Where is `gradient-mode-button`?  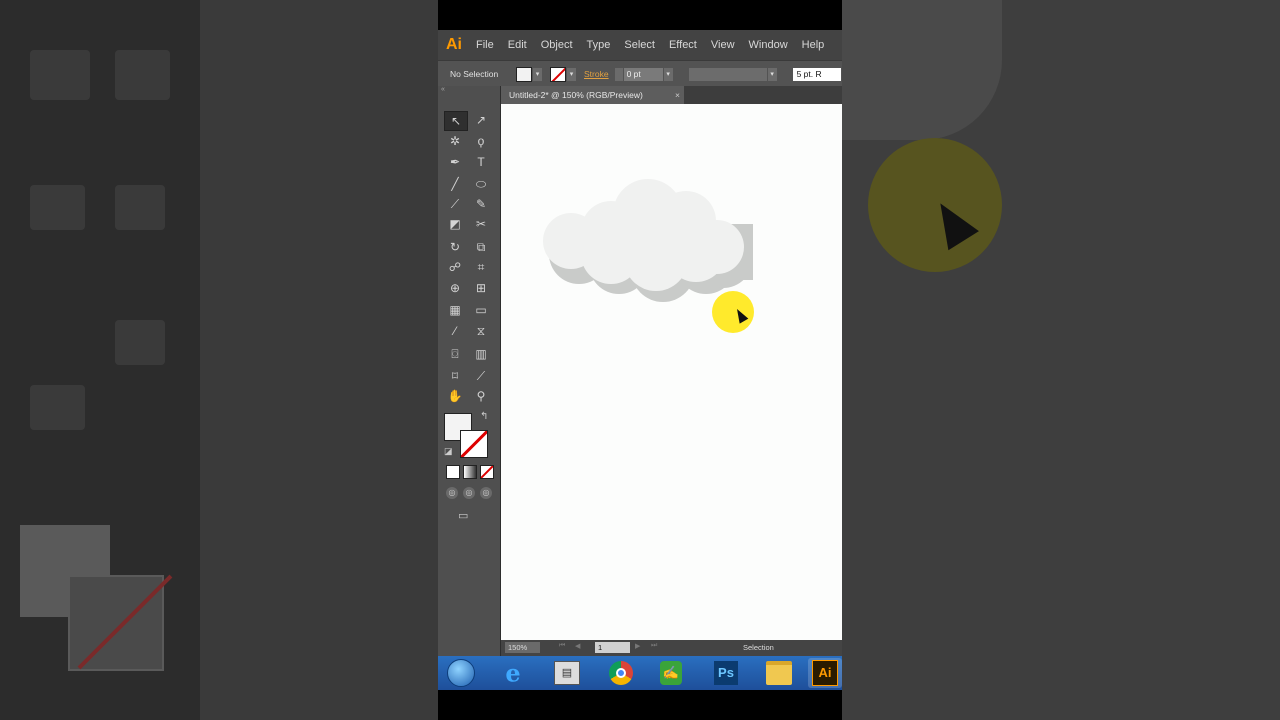
gradient-mode-button is located at coordinates (470, 472).